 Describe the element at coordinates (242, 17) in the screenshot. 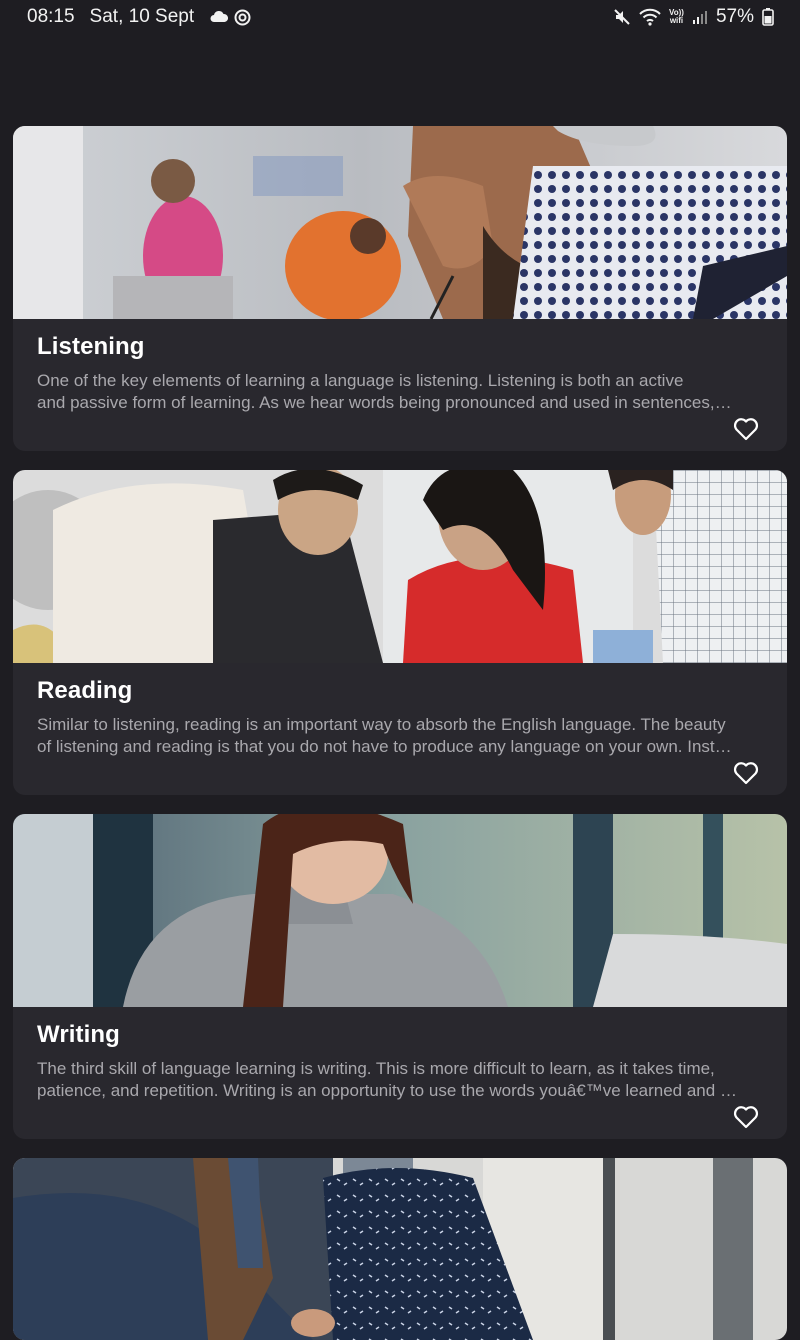

I see `sync-icon` at that location.